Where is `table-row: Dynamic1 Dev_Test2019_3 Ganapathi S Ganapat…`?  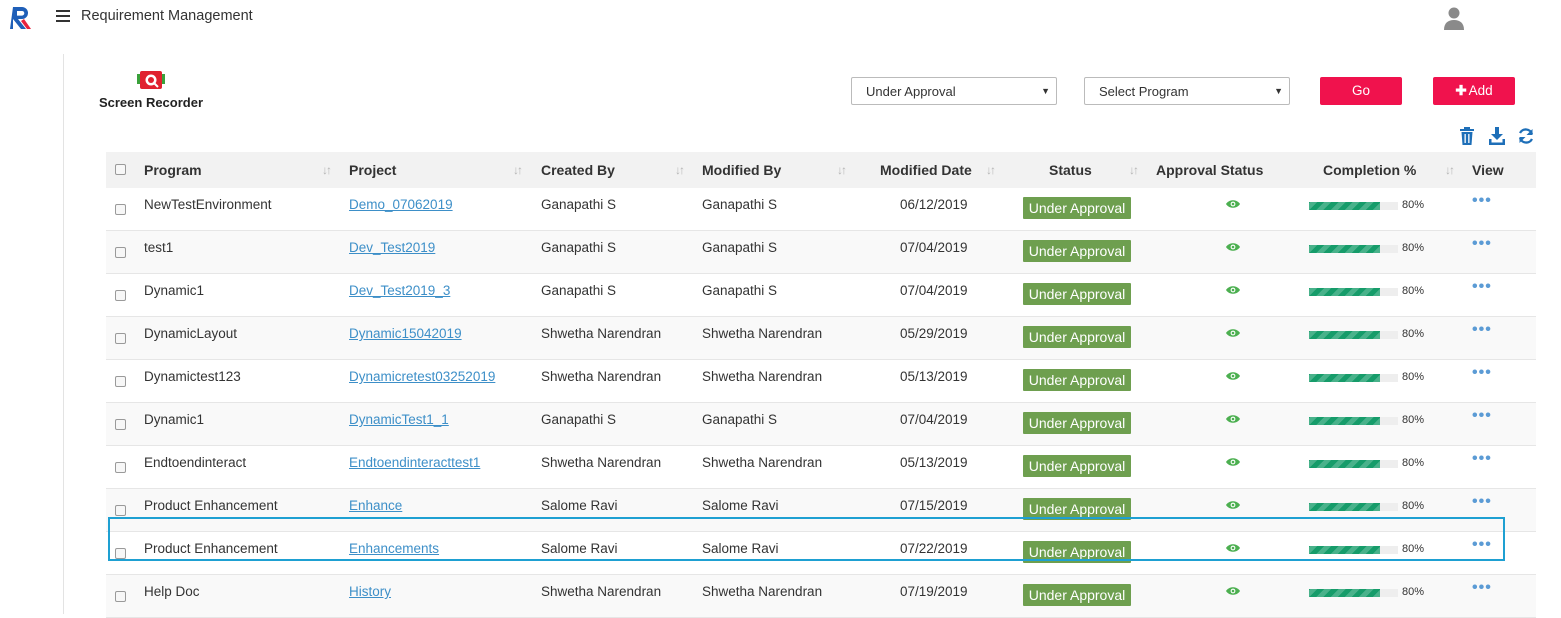
table-row: Dynamic1 Dev_Test2019_3 Ganapathi S Ganapat… is located at coordinates (821, 295).